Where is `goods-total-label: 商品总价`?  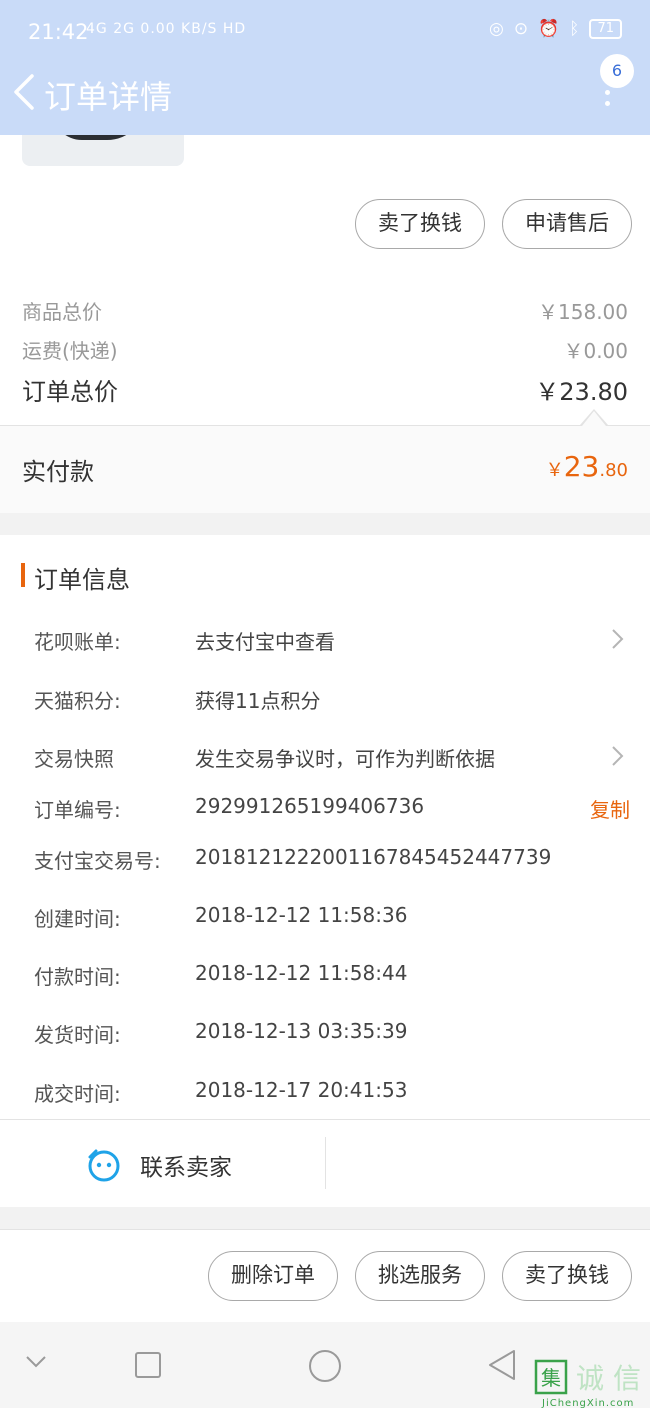 goods-total-label: 商品总价 is located at coordinates (62, 312).